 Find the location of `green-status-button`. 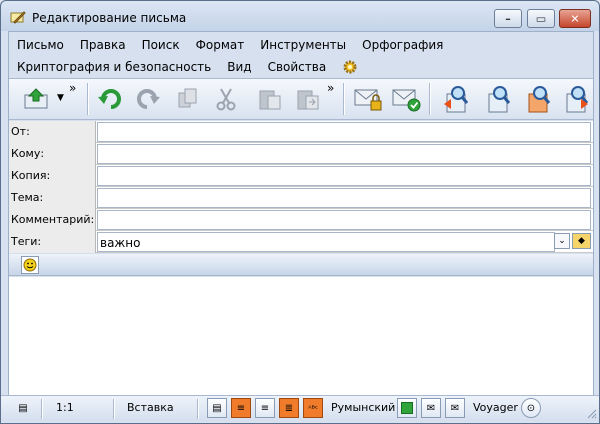

green-status-button is located at coordinates (407, 408).